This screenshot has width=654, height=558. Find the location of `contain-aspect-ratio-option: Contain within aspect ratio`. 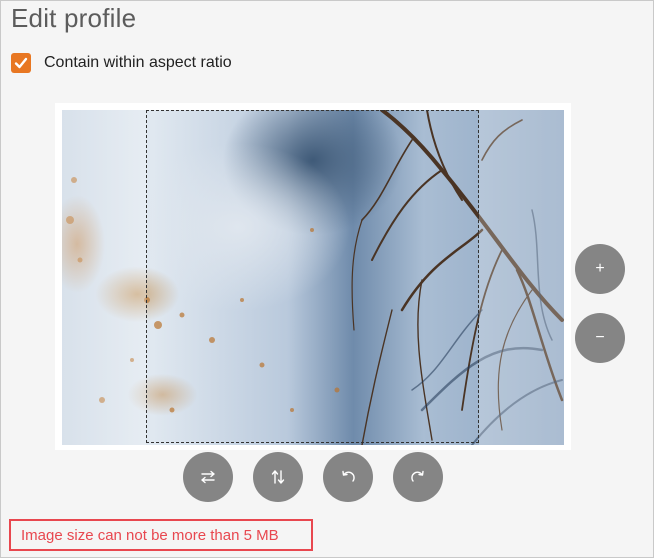

contain-aspect-ratio-option: Contain within aspect ratio is located at coordinates (121, 63).